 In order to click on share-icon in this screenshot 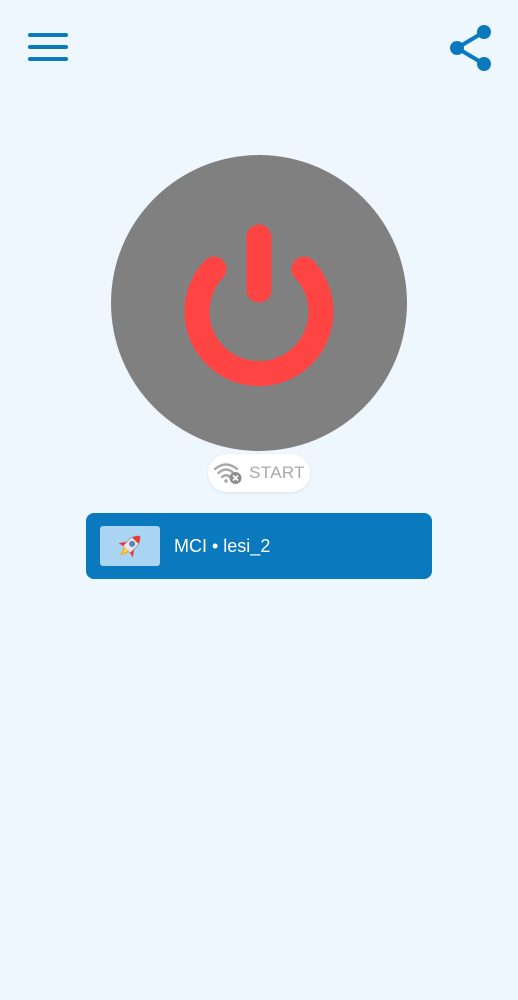, I will do `click(470, 48)`.